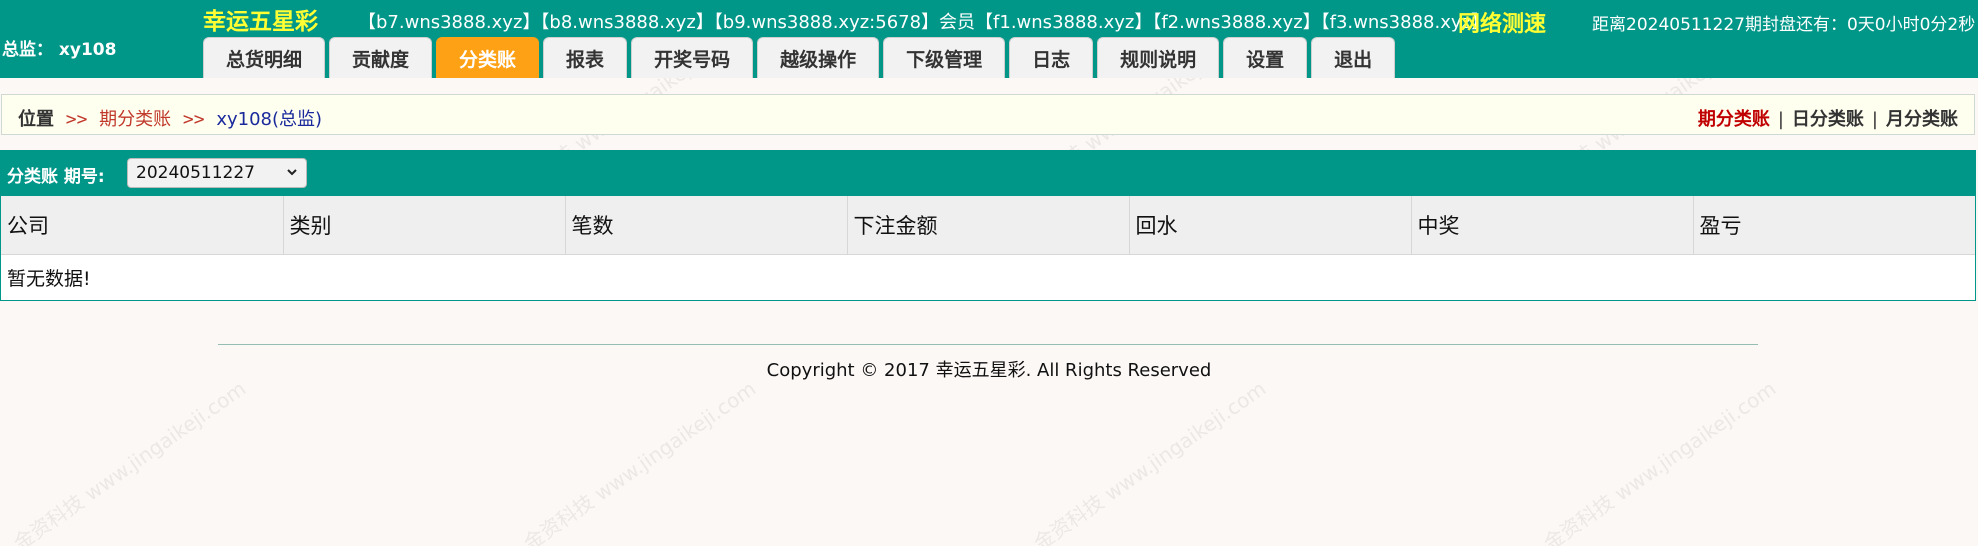  Describe the element at coordinates (944, 57) in the screenshot. I see `tab-subordinates: 下级管理` at that location.